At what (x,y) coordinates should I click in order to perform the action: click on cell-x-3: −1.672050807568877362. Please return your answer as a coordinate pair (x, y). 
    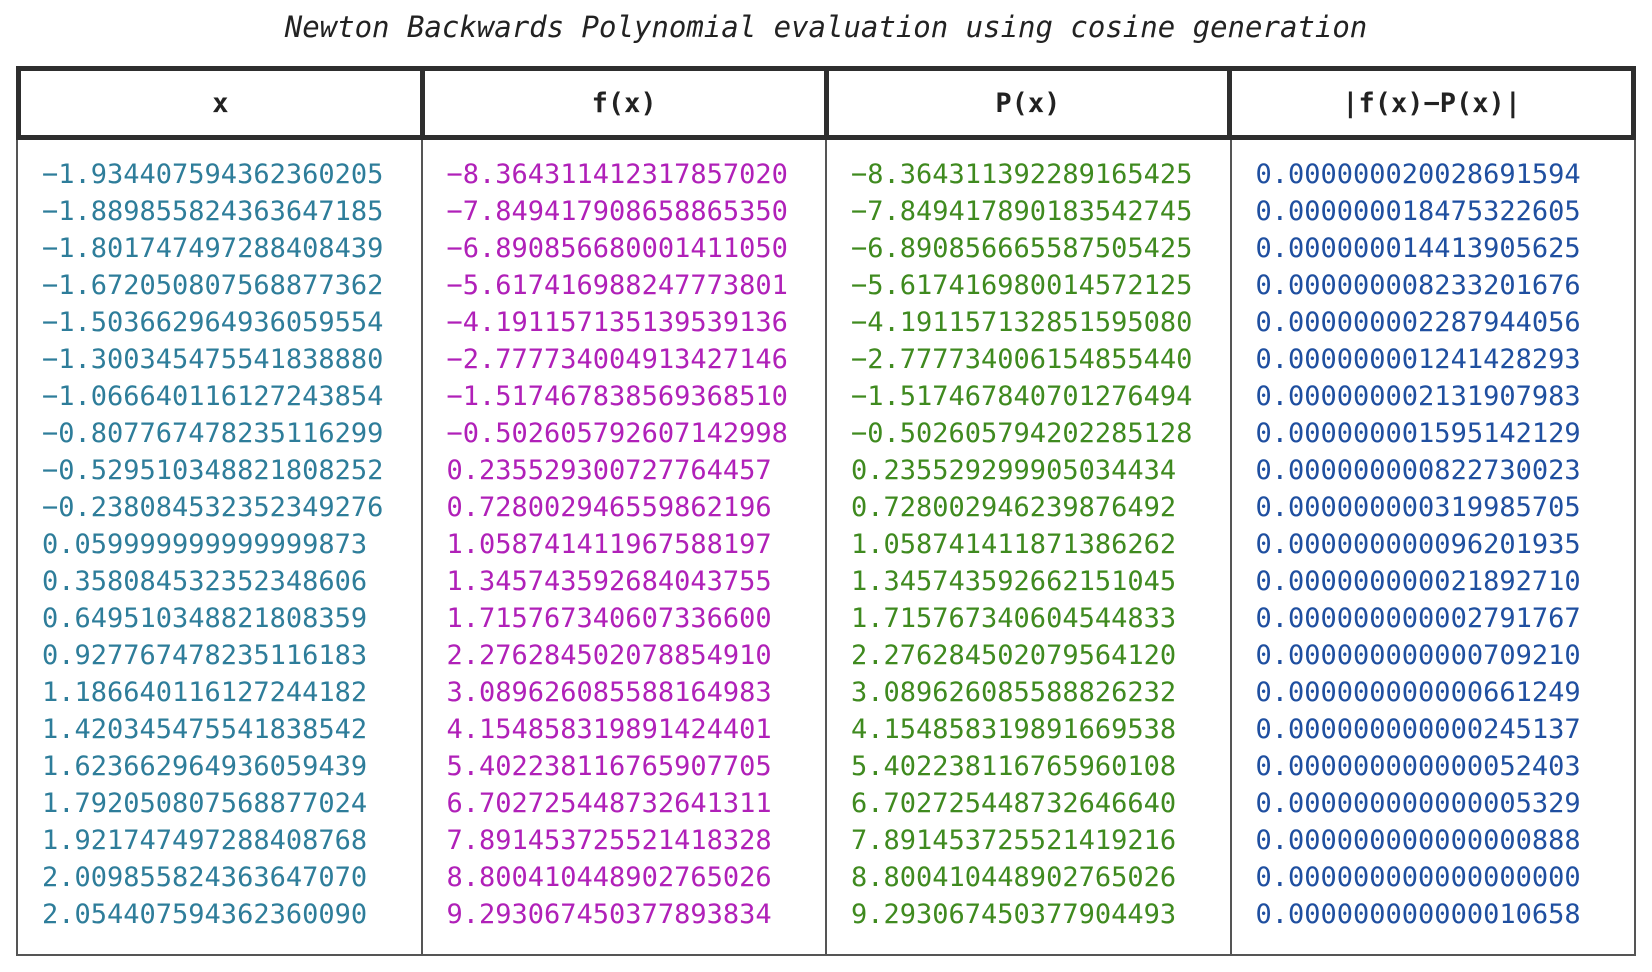
    Looking at the image, I should click on (213, 285).